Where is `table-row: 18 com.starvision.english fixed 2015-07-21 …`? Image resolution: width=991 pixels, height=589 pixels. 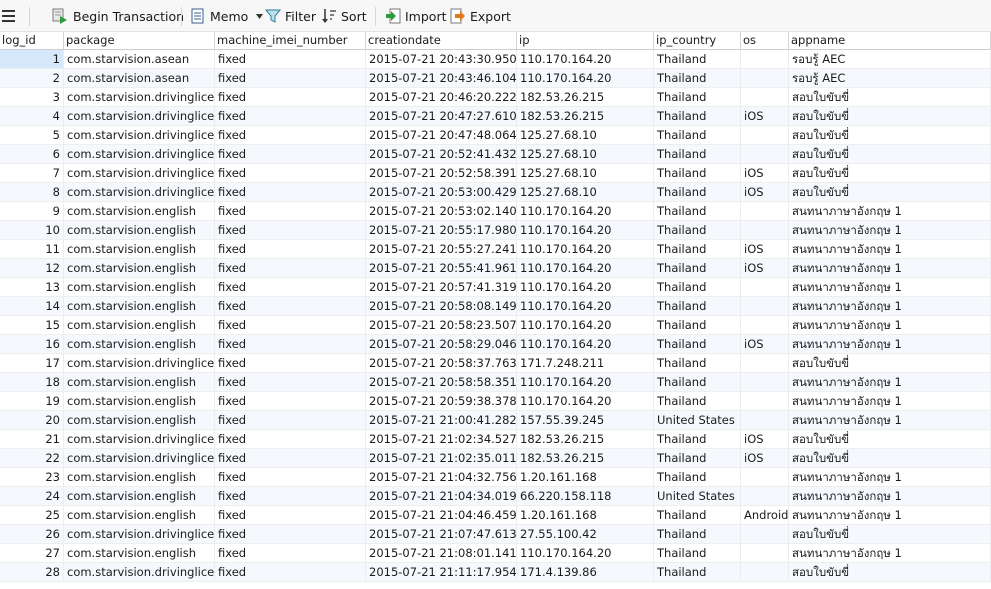
table-row: 18 com.starvision.english fixed 2015-07-21 … is located at coordinates (495, 382).